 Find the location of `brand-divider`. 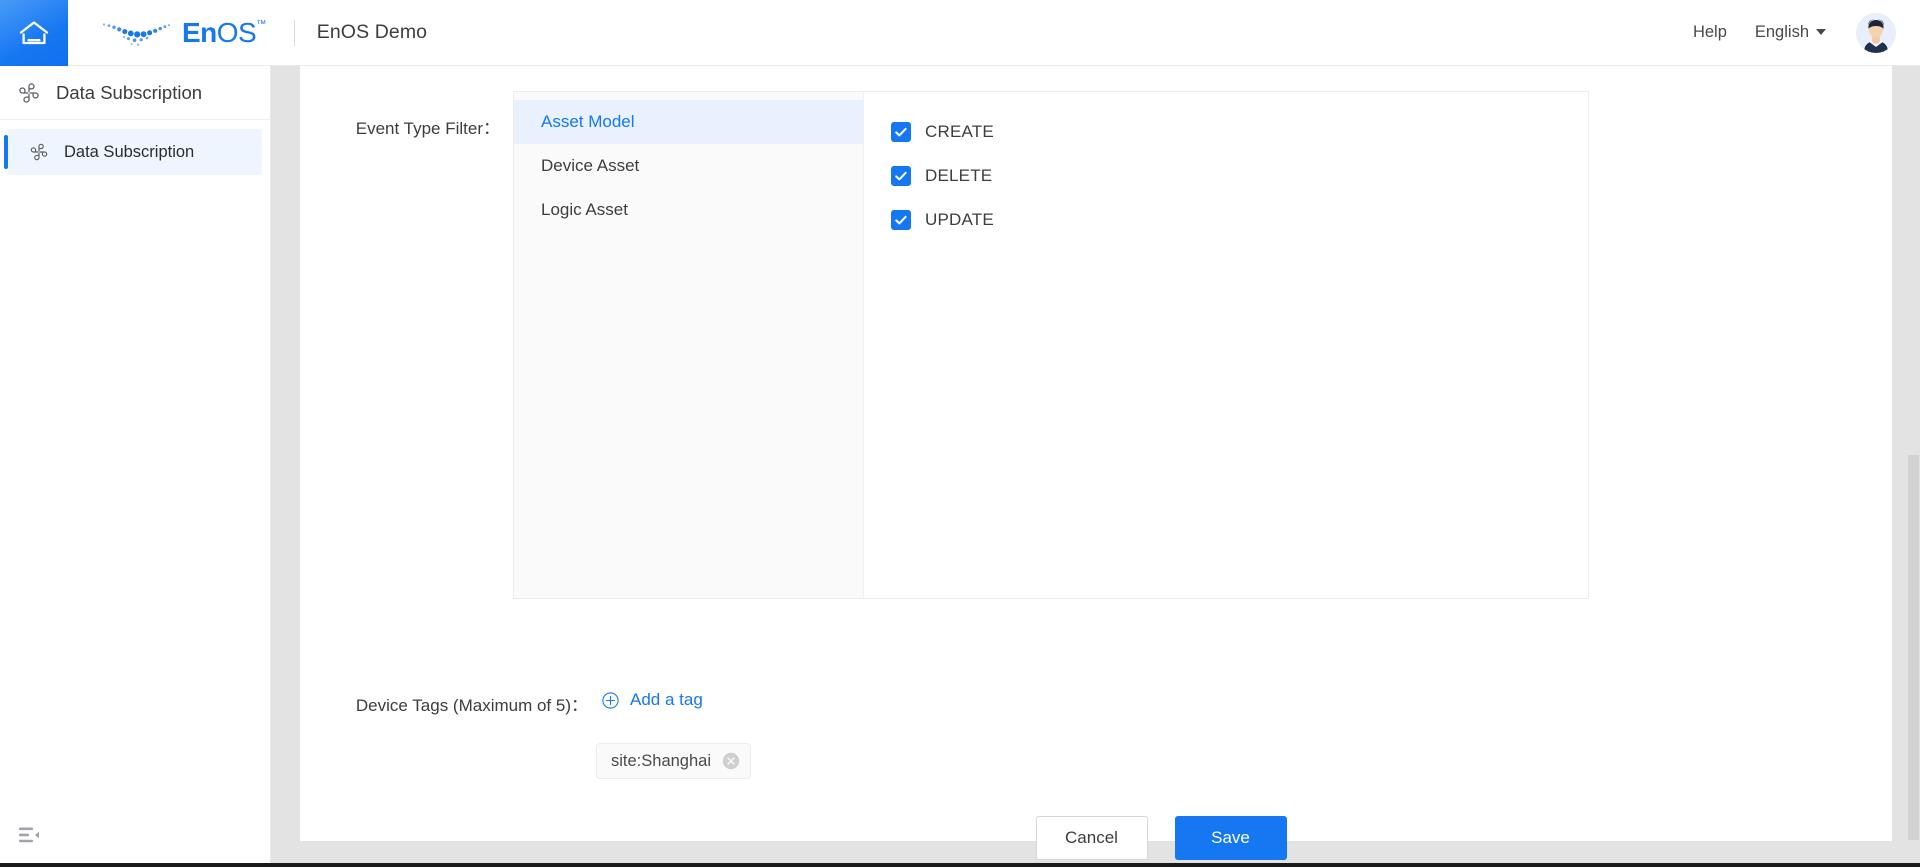

brand-divider is located at coordinates (294, 32).